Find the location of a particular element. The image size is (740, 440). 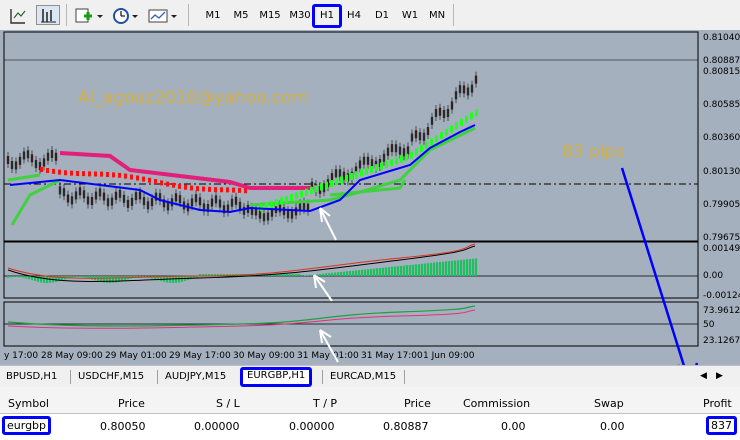

template-icon is located at coordinates (162, 15).